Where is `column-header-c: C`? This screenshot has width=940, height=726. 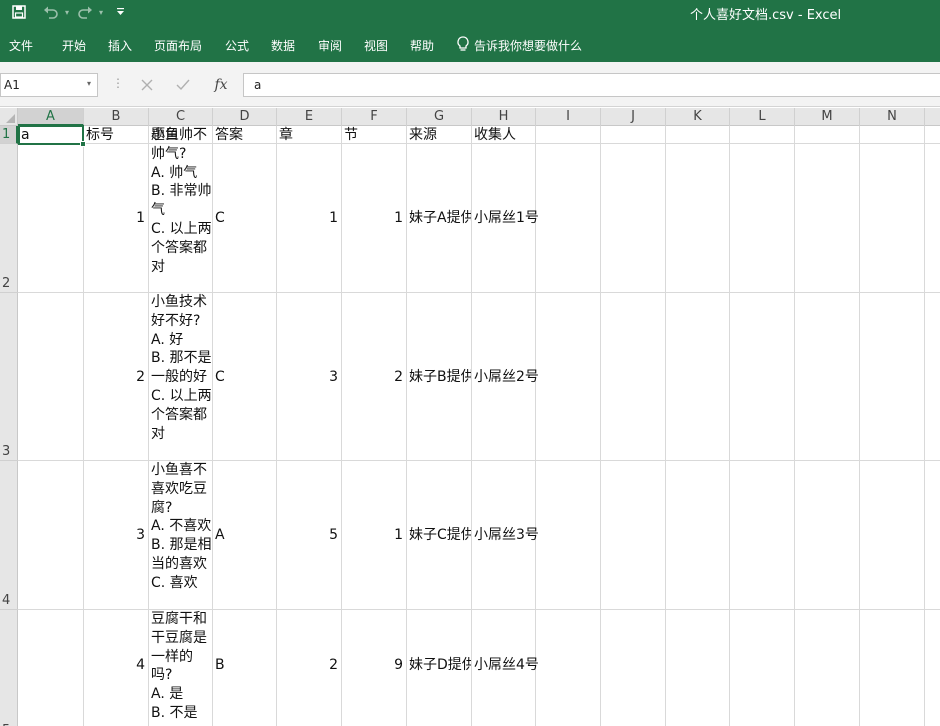
column-header-c: C is located at coordinates (181, 117).